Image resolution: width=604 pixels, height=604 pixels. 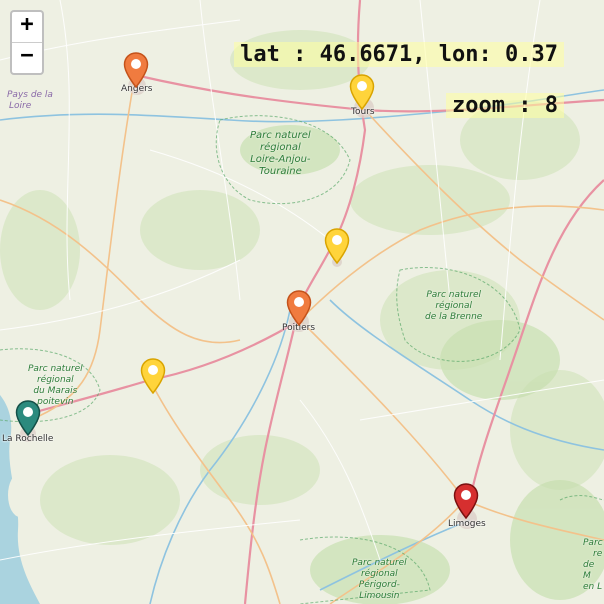 What do you see at coordinates (153, 376) in the screenshot?
I see `niort-marker` at bounding box center [153, 376].